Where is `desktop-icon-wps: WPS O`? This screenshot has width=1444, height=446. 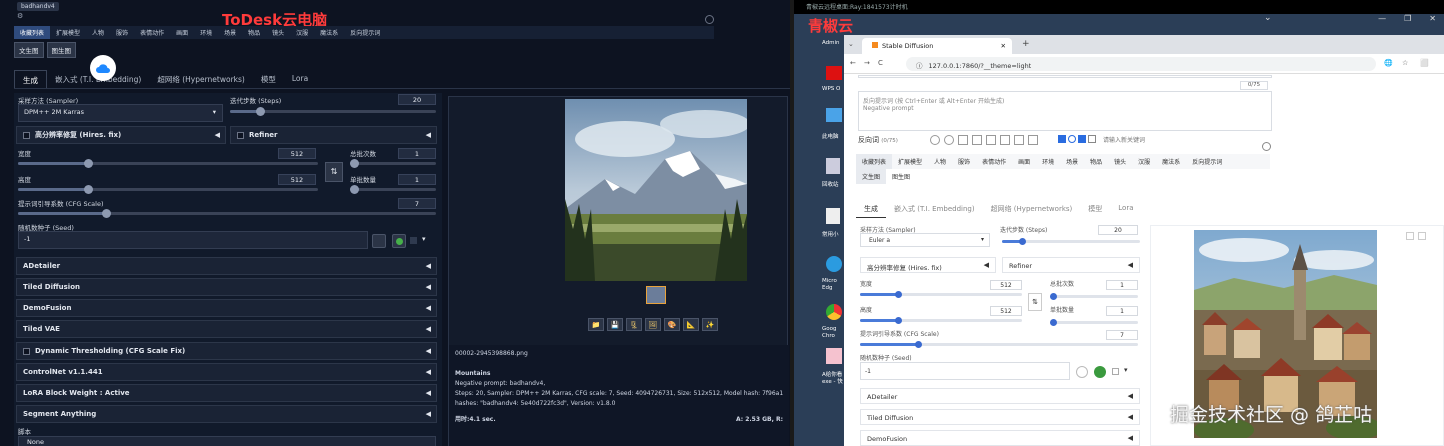
desktop-icon-wps: WPS O is located at coordinates (834, 89).